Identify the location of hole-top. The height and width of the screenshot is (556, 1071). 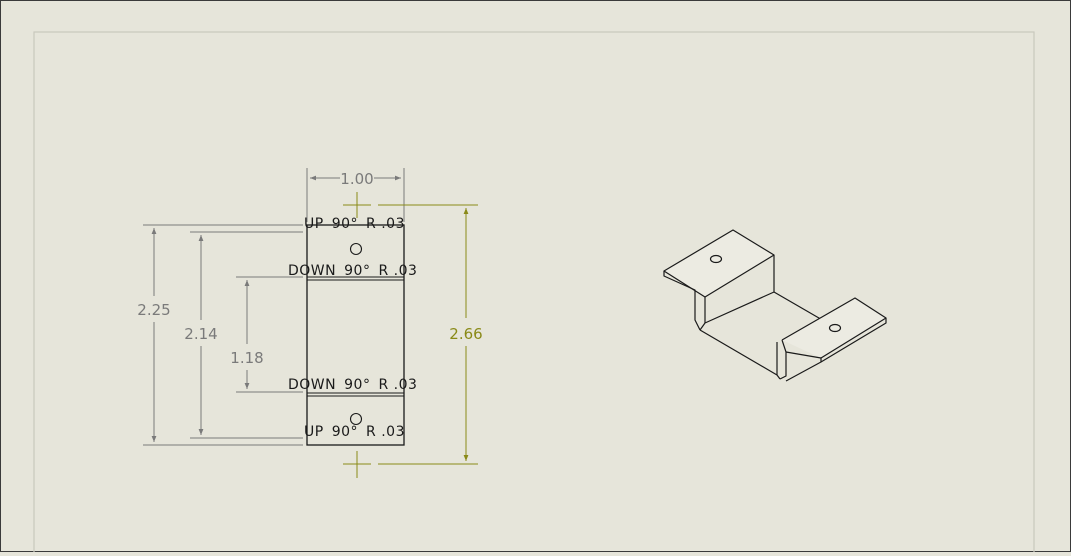
(356, 249).